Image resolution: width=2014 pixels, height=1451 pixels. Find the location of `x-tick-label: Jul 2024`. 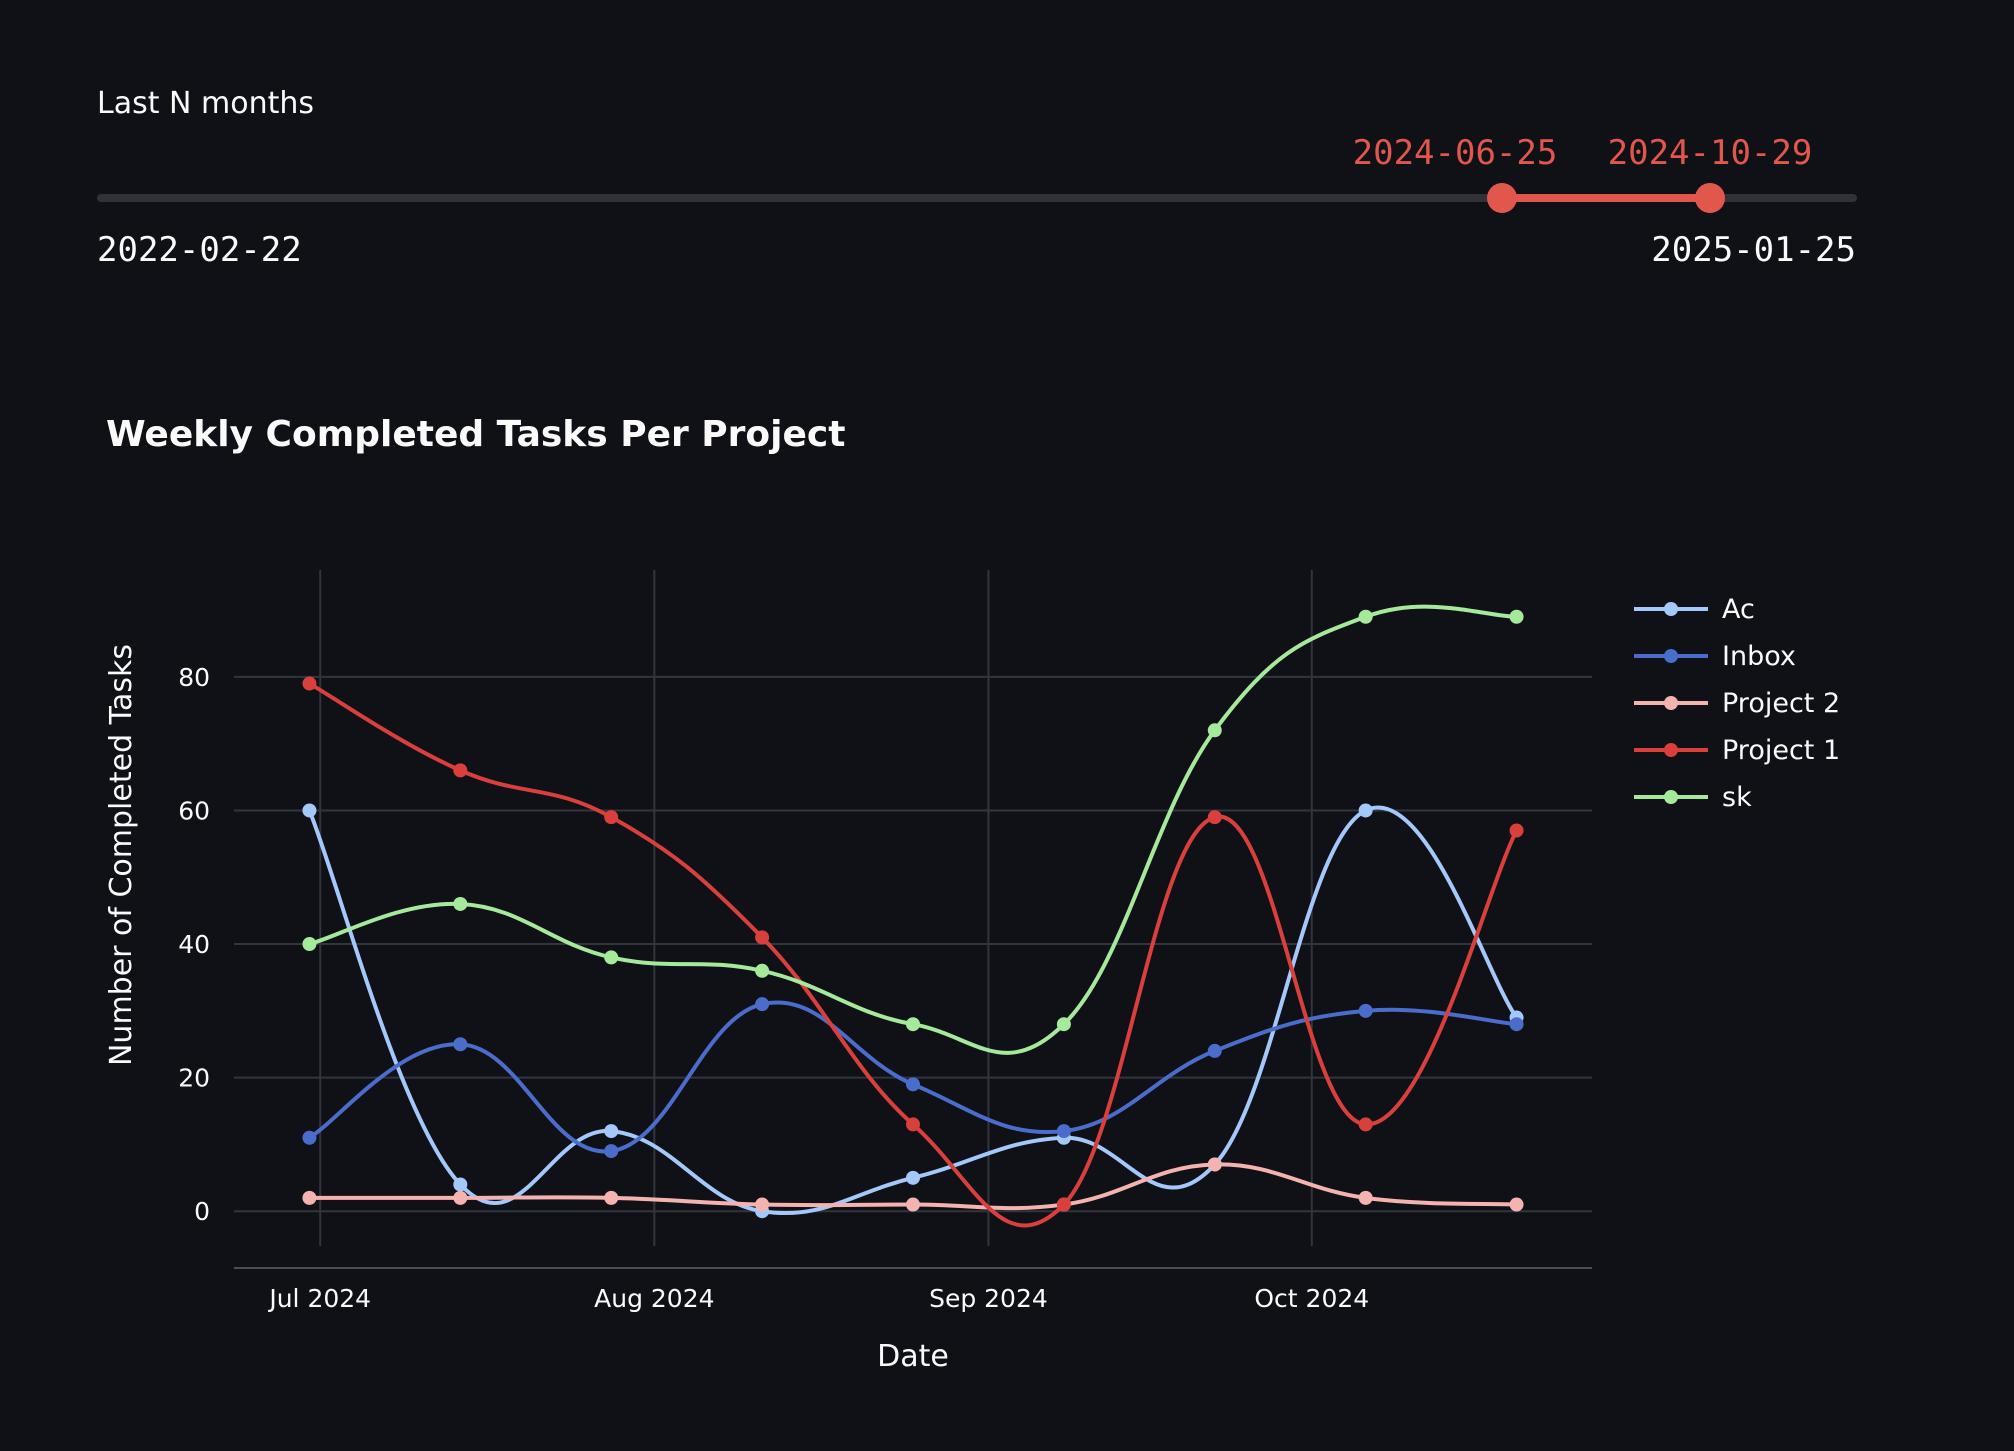

x-tick-label: Jul 2024 is located at coordinates (319, 1298).